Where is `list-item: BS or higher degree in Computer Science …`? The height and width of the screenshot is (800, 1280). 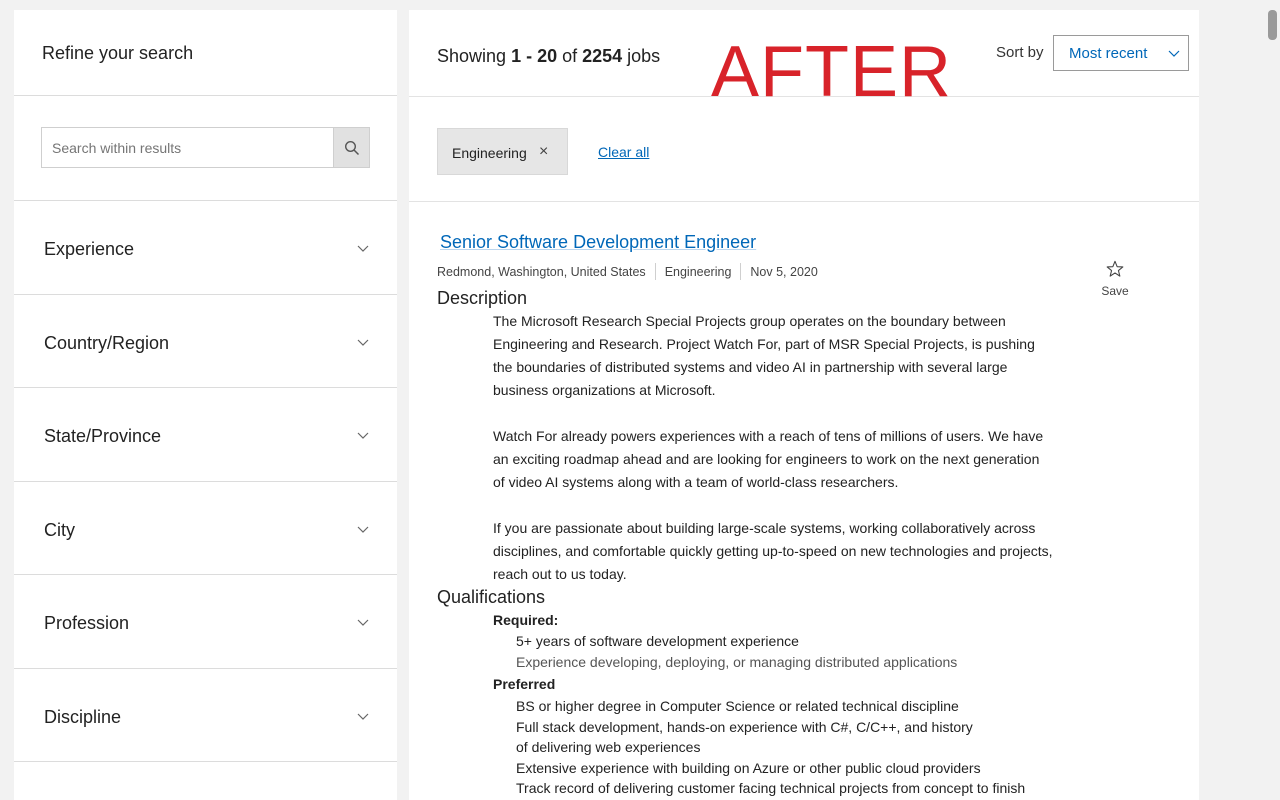 list-item: BS or higher degree in Computer Science … is located at coordinates (737, 706).